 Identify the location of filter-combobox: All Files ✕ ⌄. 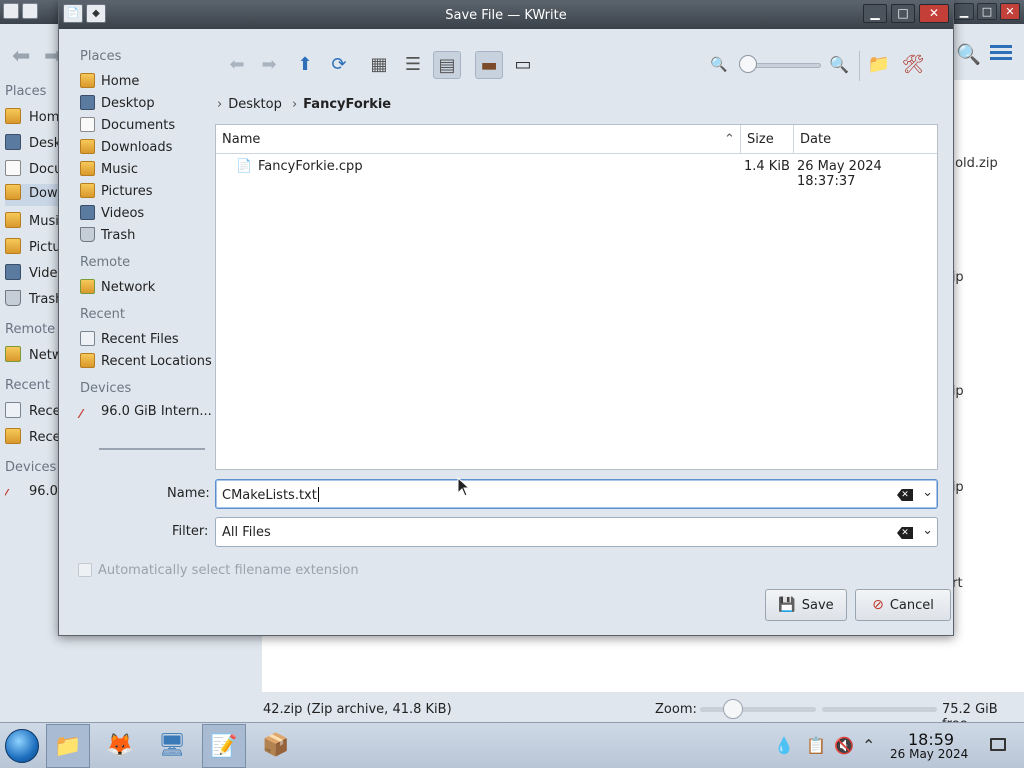
(576, 532).